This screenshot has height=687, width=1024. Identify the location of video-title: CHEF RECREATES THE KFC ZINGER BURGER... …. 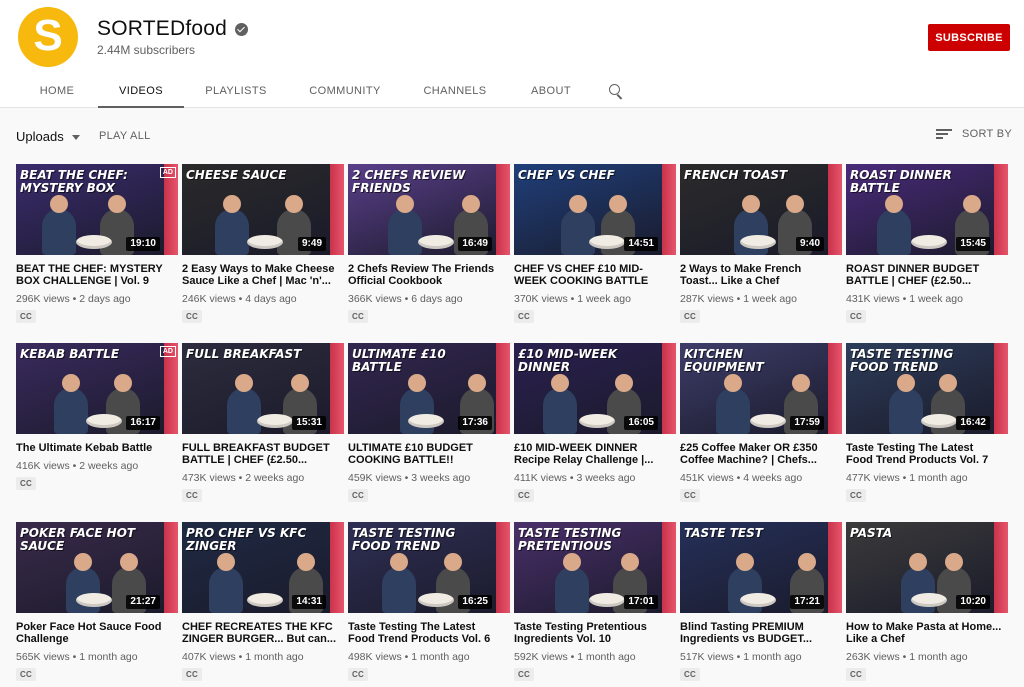
(263, 633).